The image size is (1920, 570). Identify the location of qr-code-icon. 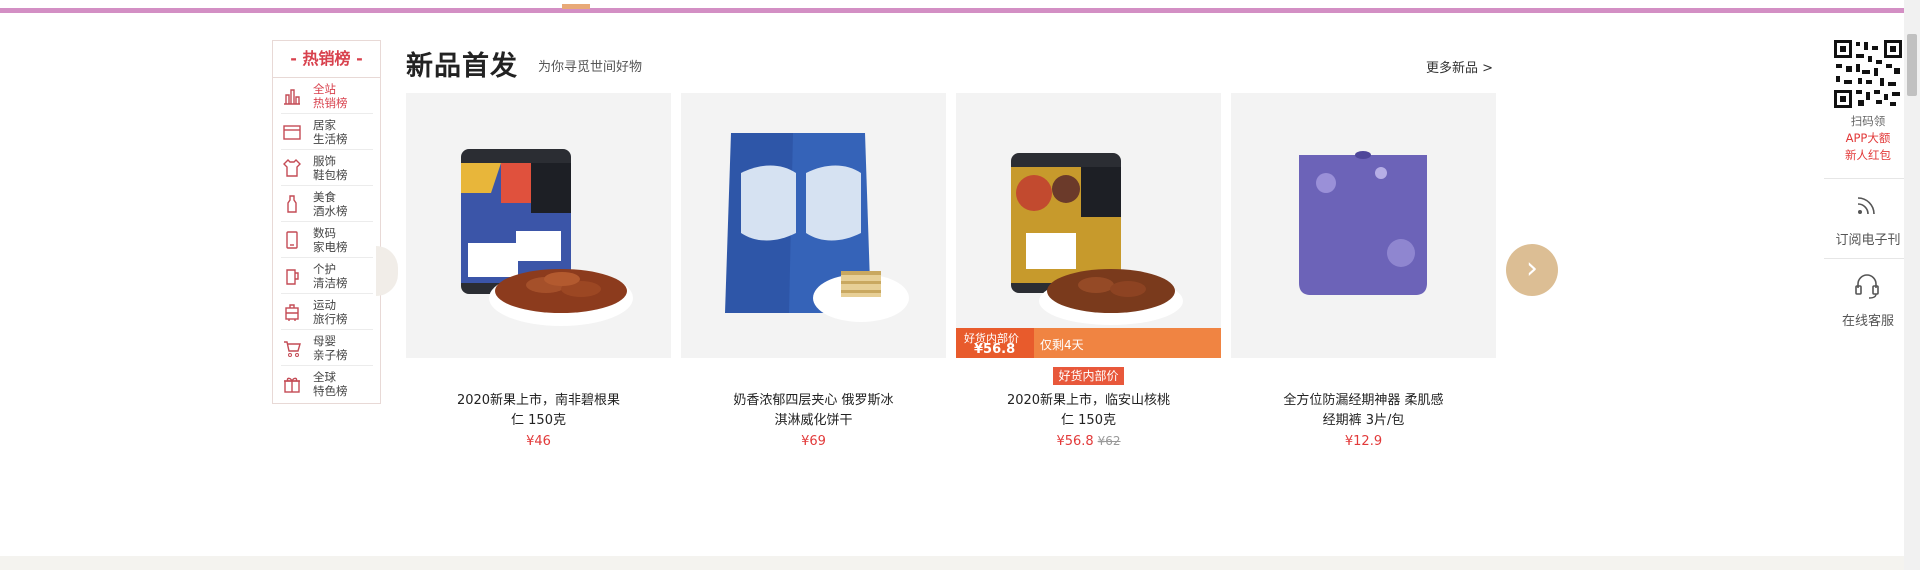
(1868, 74).